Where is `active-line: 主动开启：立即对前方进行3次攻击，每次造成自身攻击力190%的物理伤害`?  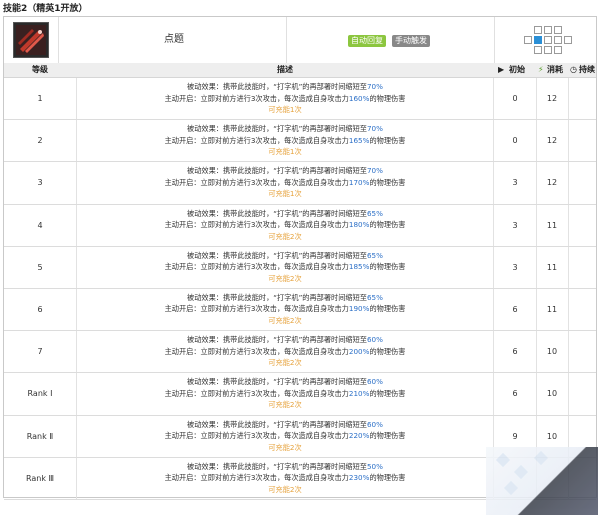 active-line: 主动开启：立即对前方进行3次攻击，每次造成自身攻击力190%的物理伤害 is located at coordinates (285, 309).